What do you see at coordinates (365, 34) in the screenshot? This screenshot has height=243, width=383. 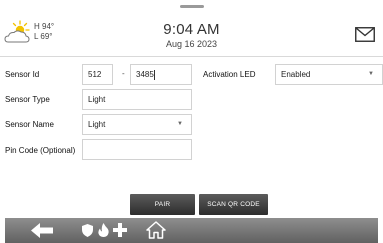 I see `mail-icon` at bounding box center [365, 34].